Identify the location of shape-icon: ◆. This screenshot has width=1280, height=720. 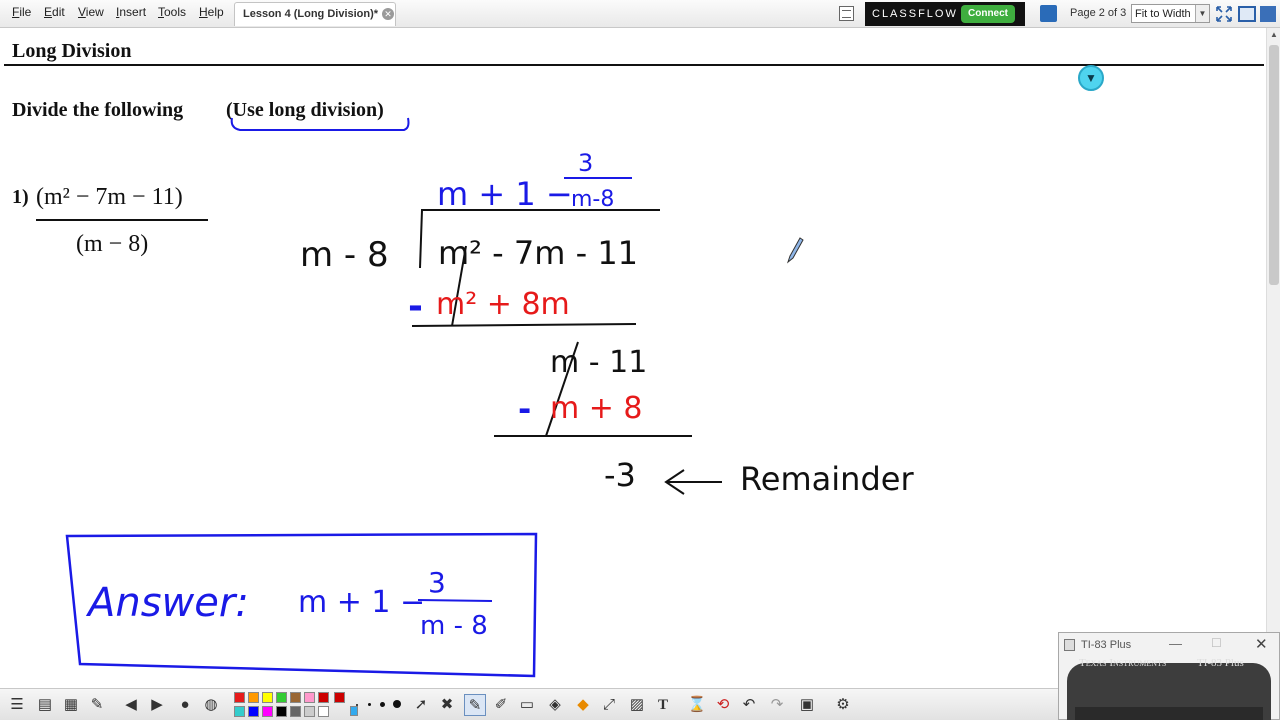
(583, 705).